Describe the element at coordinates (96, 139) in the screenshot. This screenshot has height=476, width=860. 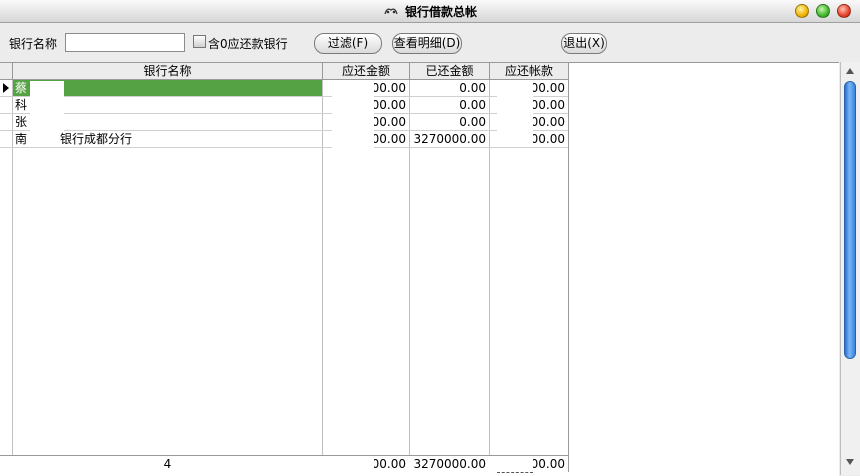
I see `bank-name-suffix: 银行成都分行` at that location.